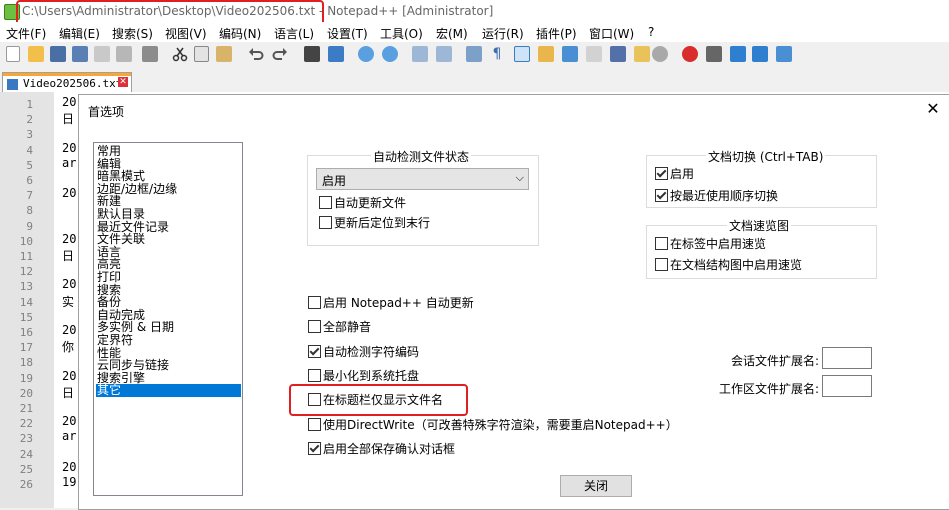 The width and height of the screenshot is (949, 510). I want to click on replace-icon, so click(336, 54).